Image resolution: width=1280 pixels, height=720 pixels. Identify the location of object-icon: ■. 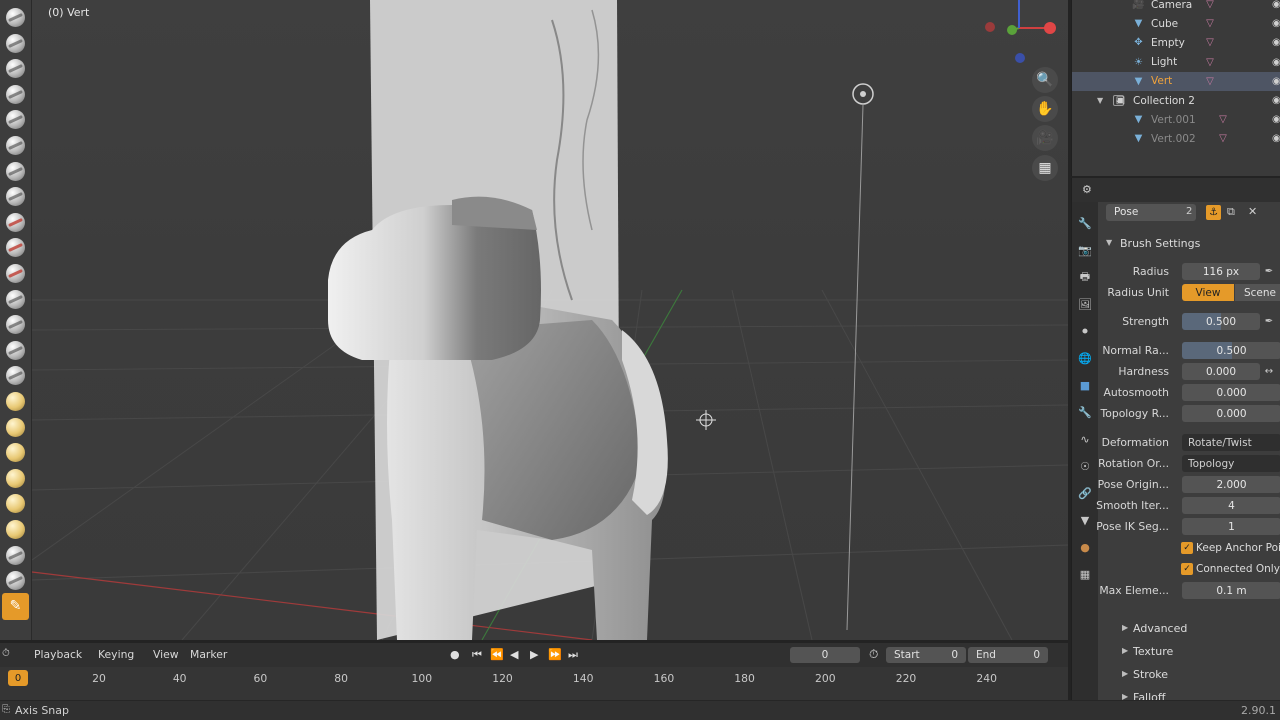
(1085, 385).